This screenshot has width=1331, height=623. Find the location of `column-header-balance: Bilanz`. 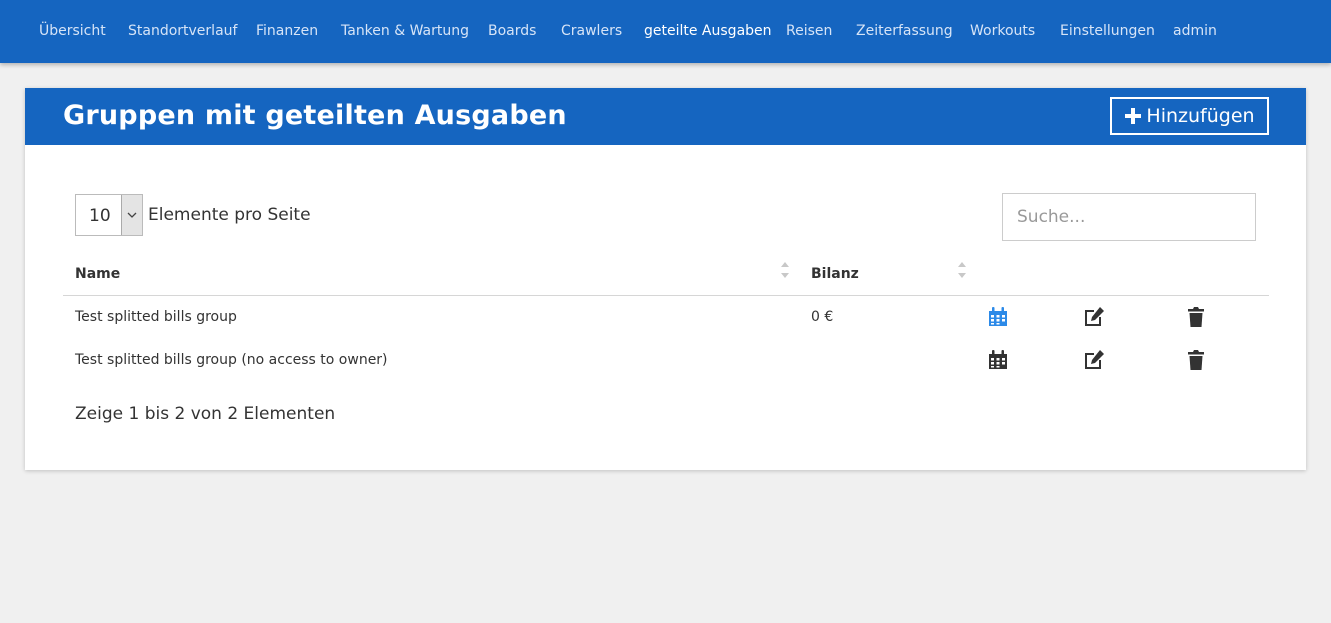

column-header-balance: Bilanz is located at coordinates (835, 274).